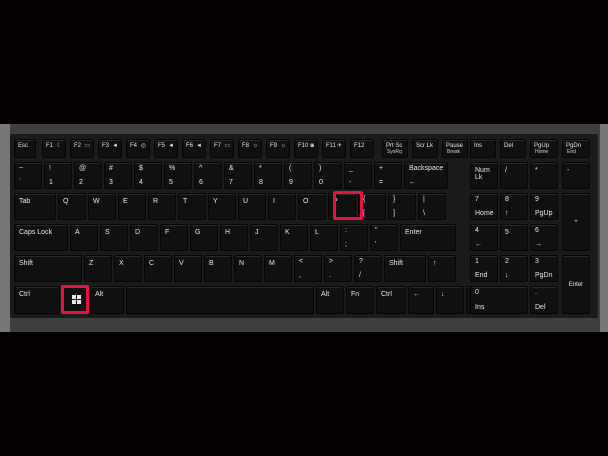 The width and height of the screenshot is (608, 456). I want to click on numpad-1: 1 End, so click(484, 268).